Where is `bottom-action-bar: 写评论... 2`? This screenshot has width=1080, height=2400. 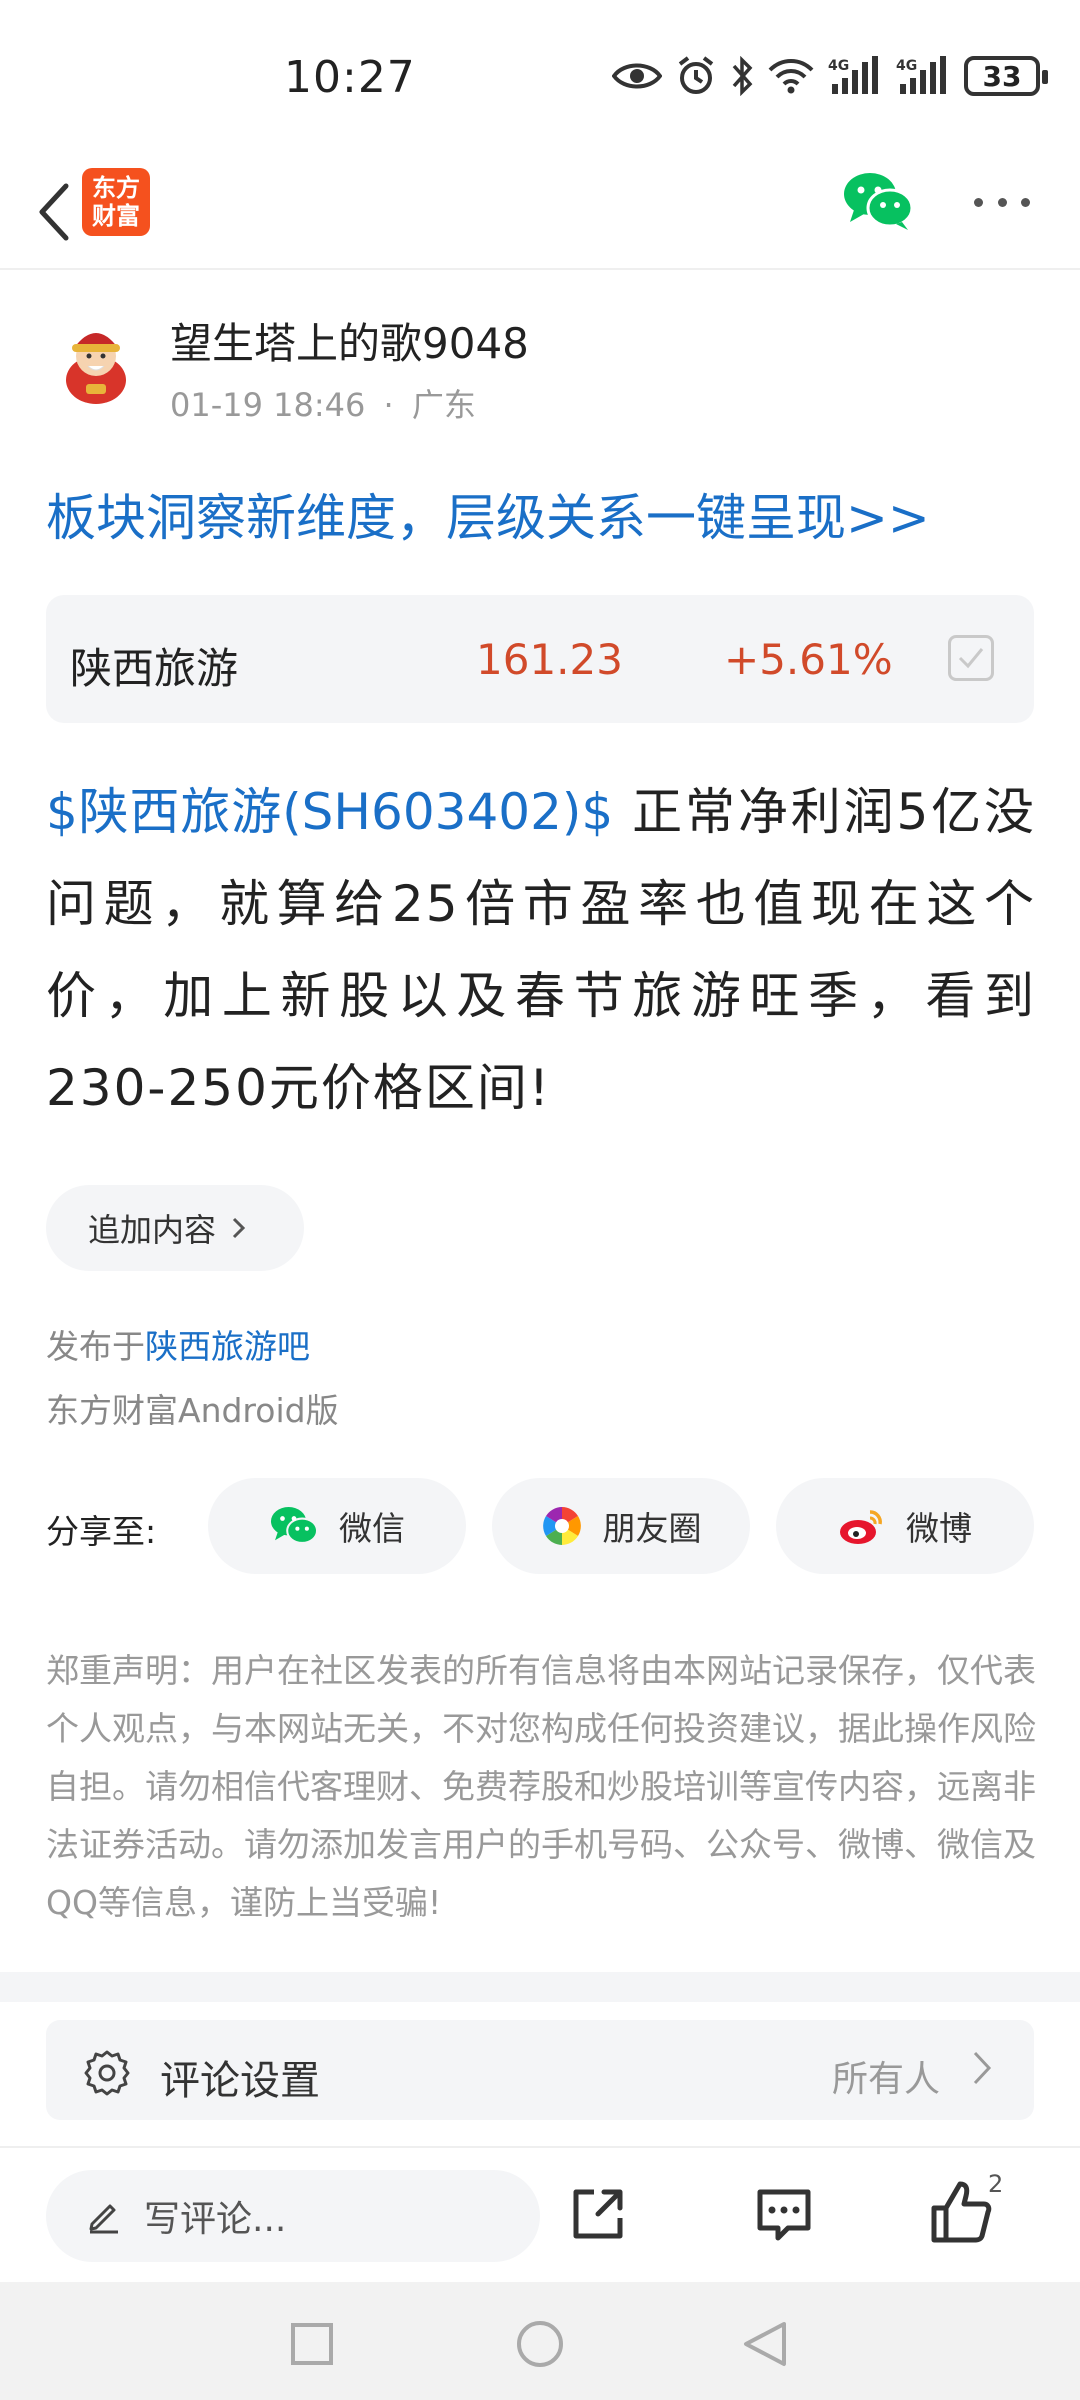 bottom-action-bar: 写评论... 2 is located at coordinates (540, 2214).